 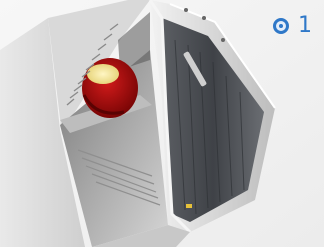 I want to click on step-number: 1, so click(x=305, y=25).